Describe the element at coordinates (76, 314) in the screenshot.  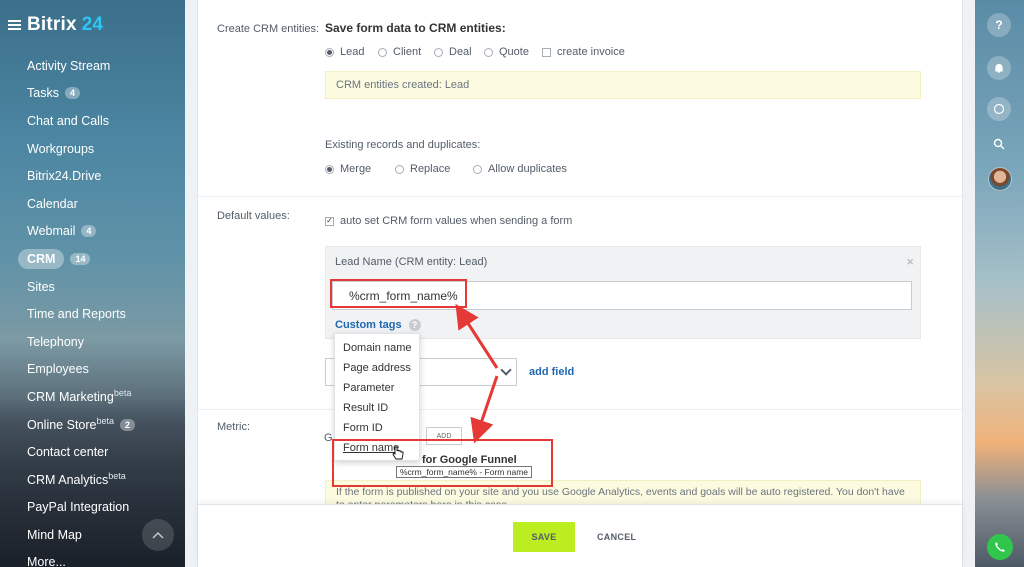
I see `sidebar-item-label: Time and Reports` at that location.